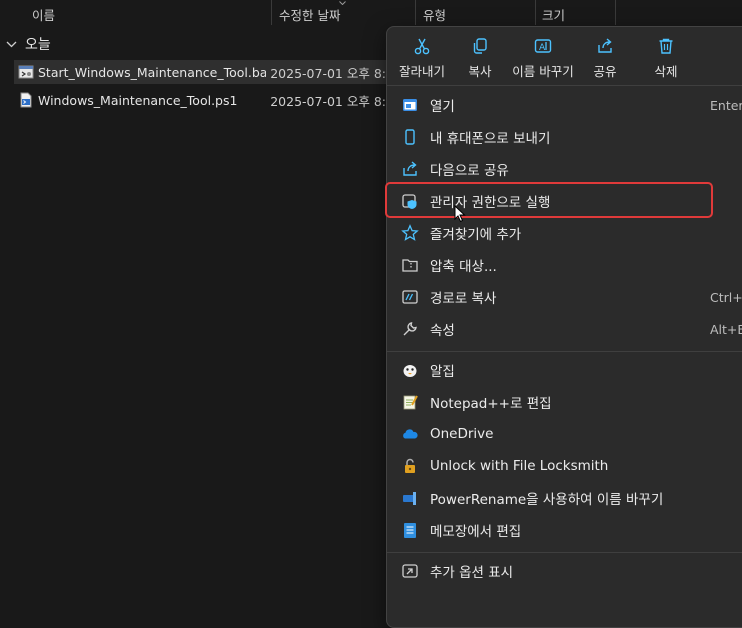  What do you see at coordinates (568, 105) in the screenshot?
I see `menu-item-open: 열기 Enter` at bounding box center [568, 105].